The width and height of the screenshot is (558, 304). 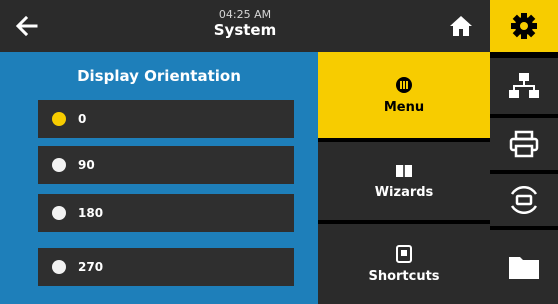 I want to click on nav-shortcuts-button: Shortcuts, so click(x=404, y=264).